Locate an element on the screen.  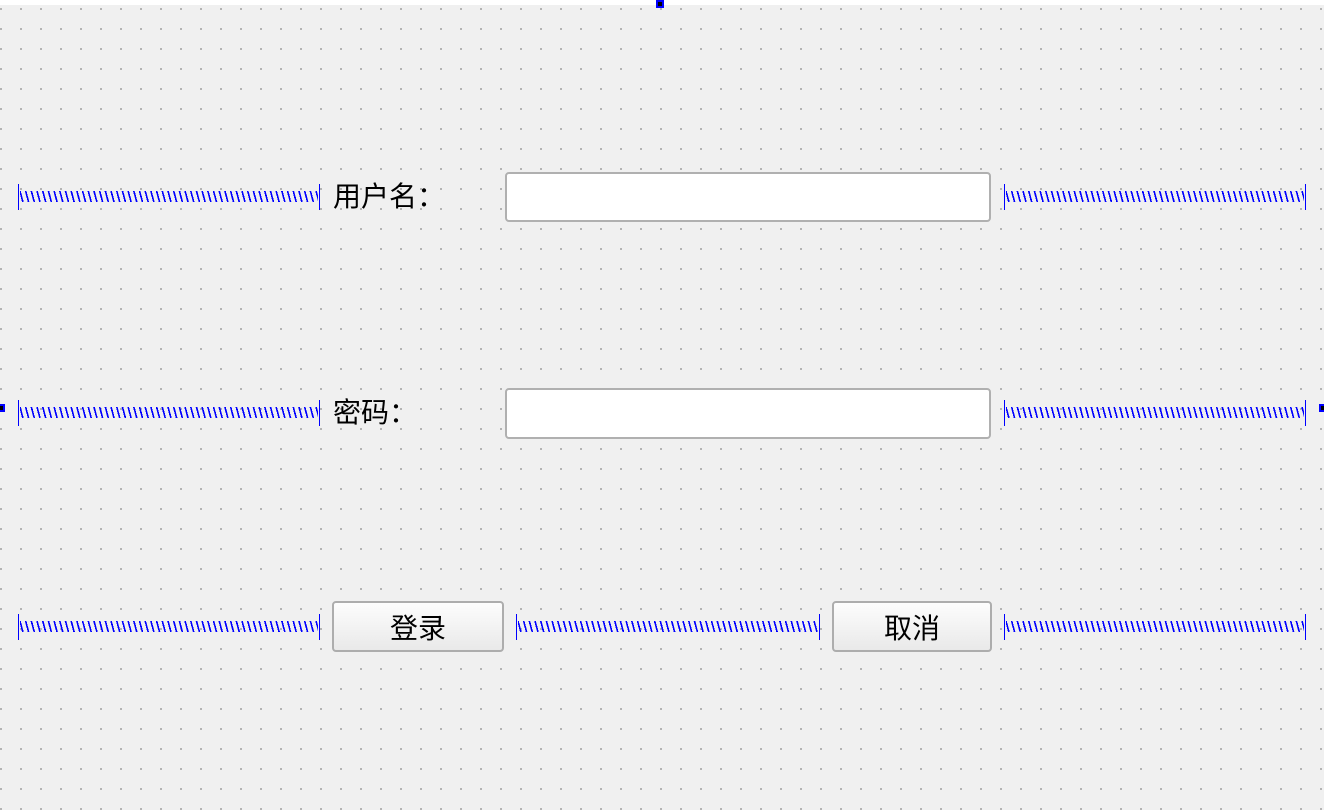
login-button: 登录 is located at coordinates (418, 626).